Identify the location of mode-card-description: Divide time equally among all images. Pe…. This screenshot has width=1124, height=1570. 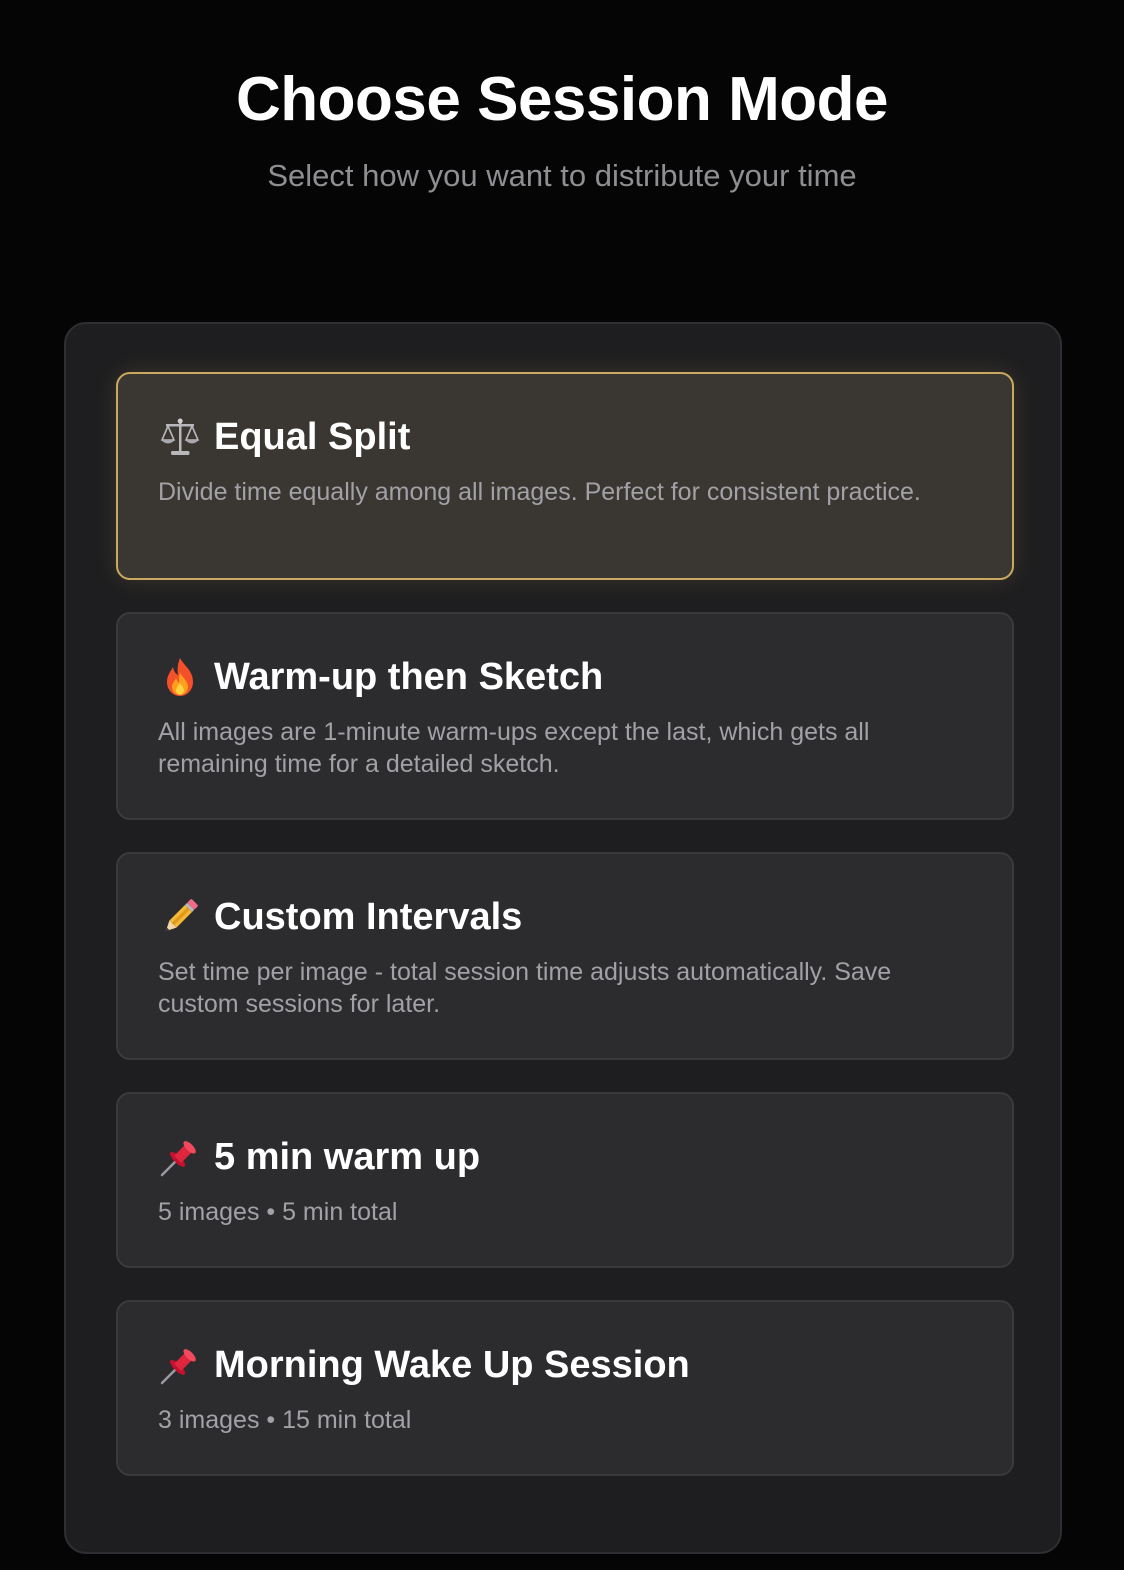
(539, 492).